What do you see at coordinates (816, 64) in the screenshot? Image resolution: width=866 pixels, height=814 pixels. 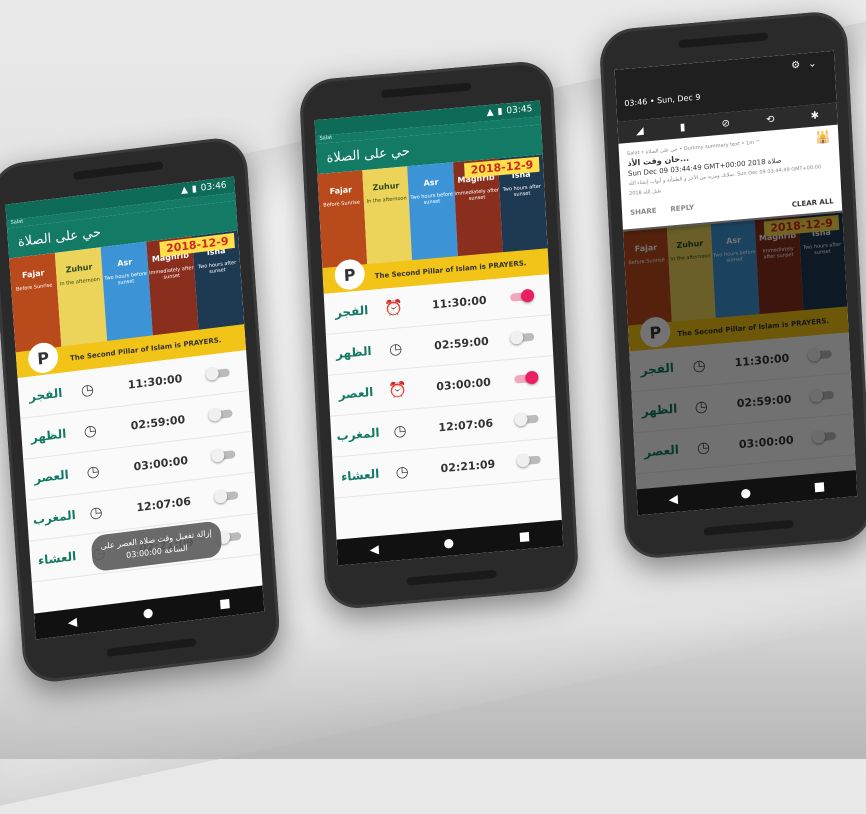 I see `chevron-down-icon: ⌄` at bounding box center [816, 64].